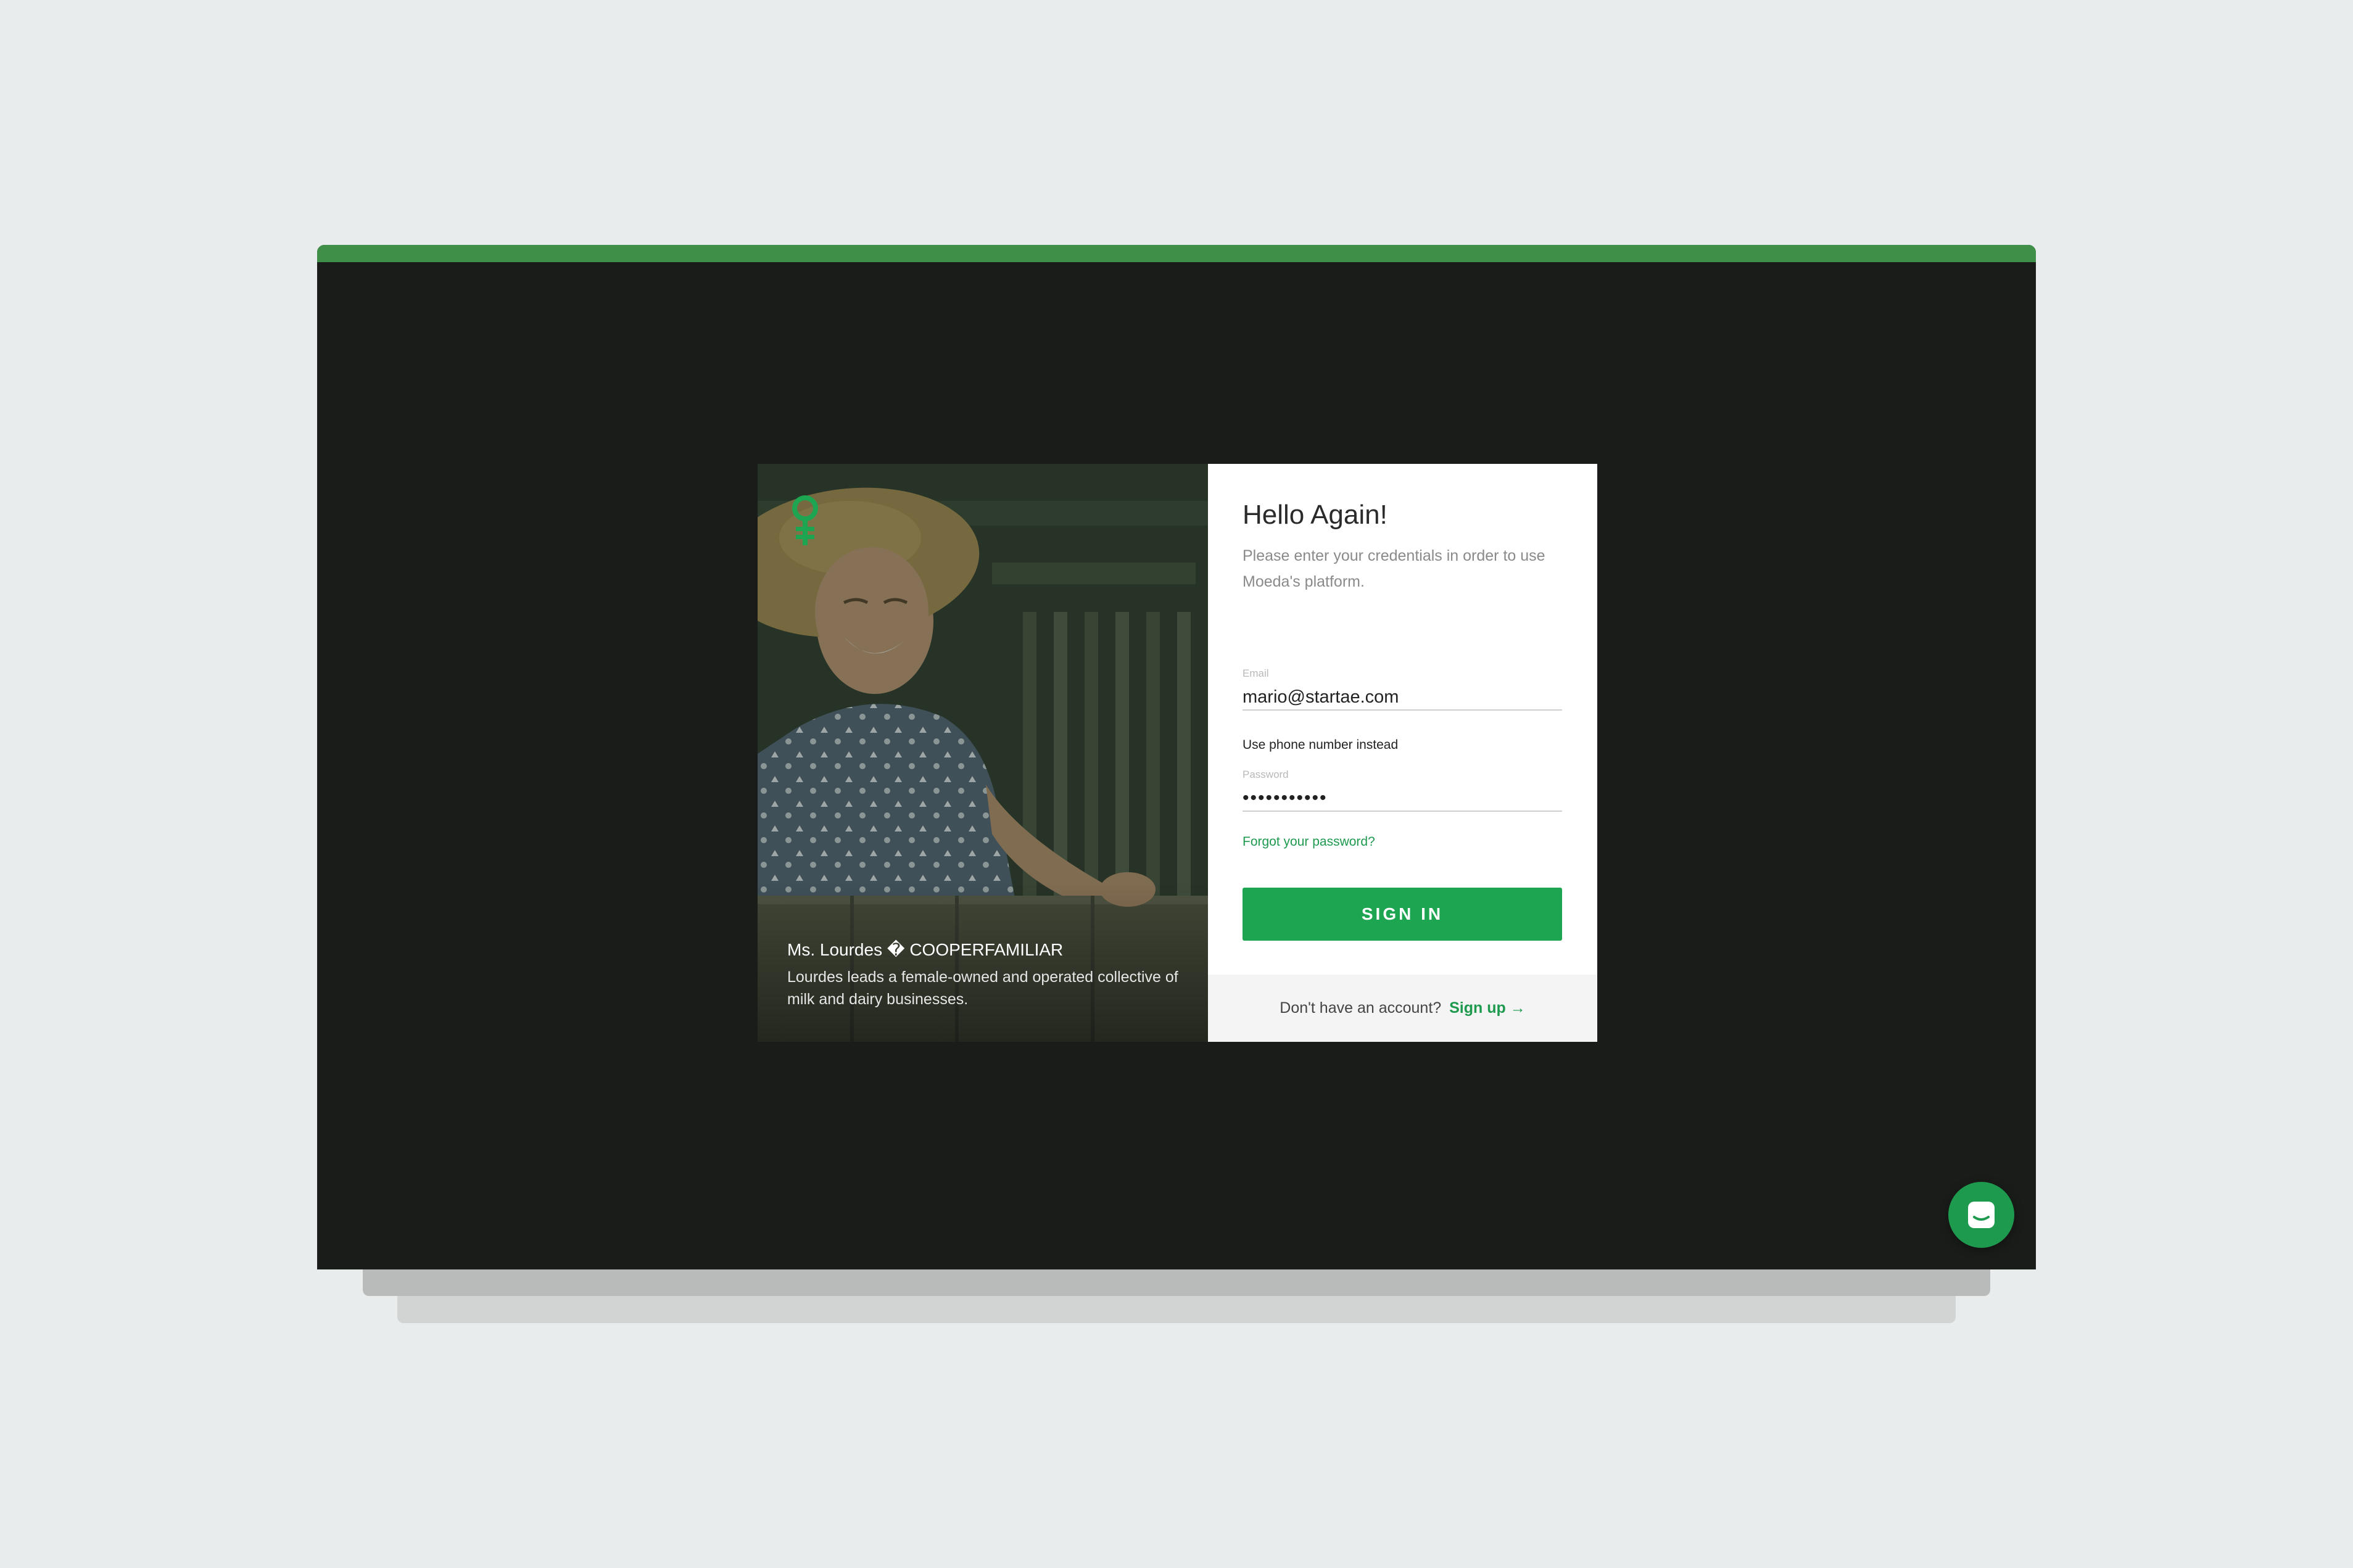  I want to click on email-label: Email, so click(1256, 673).